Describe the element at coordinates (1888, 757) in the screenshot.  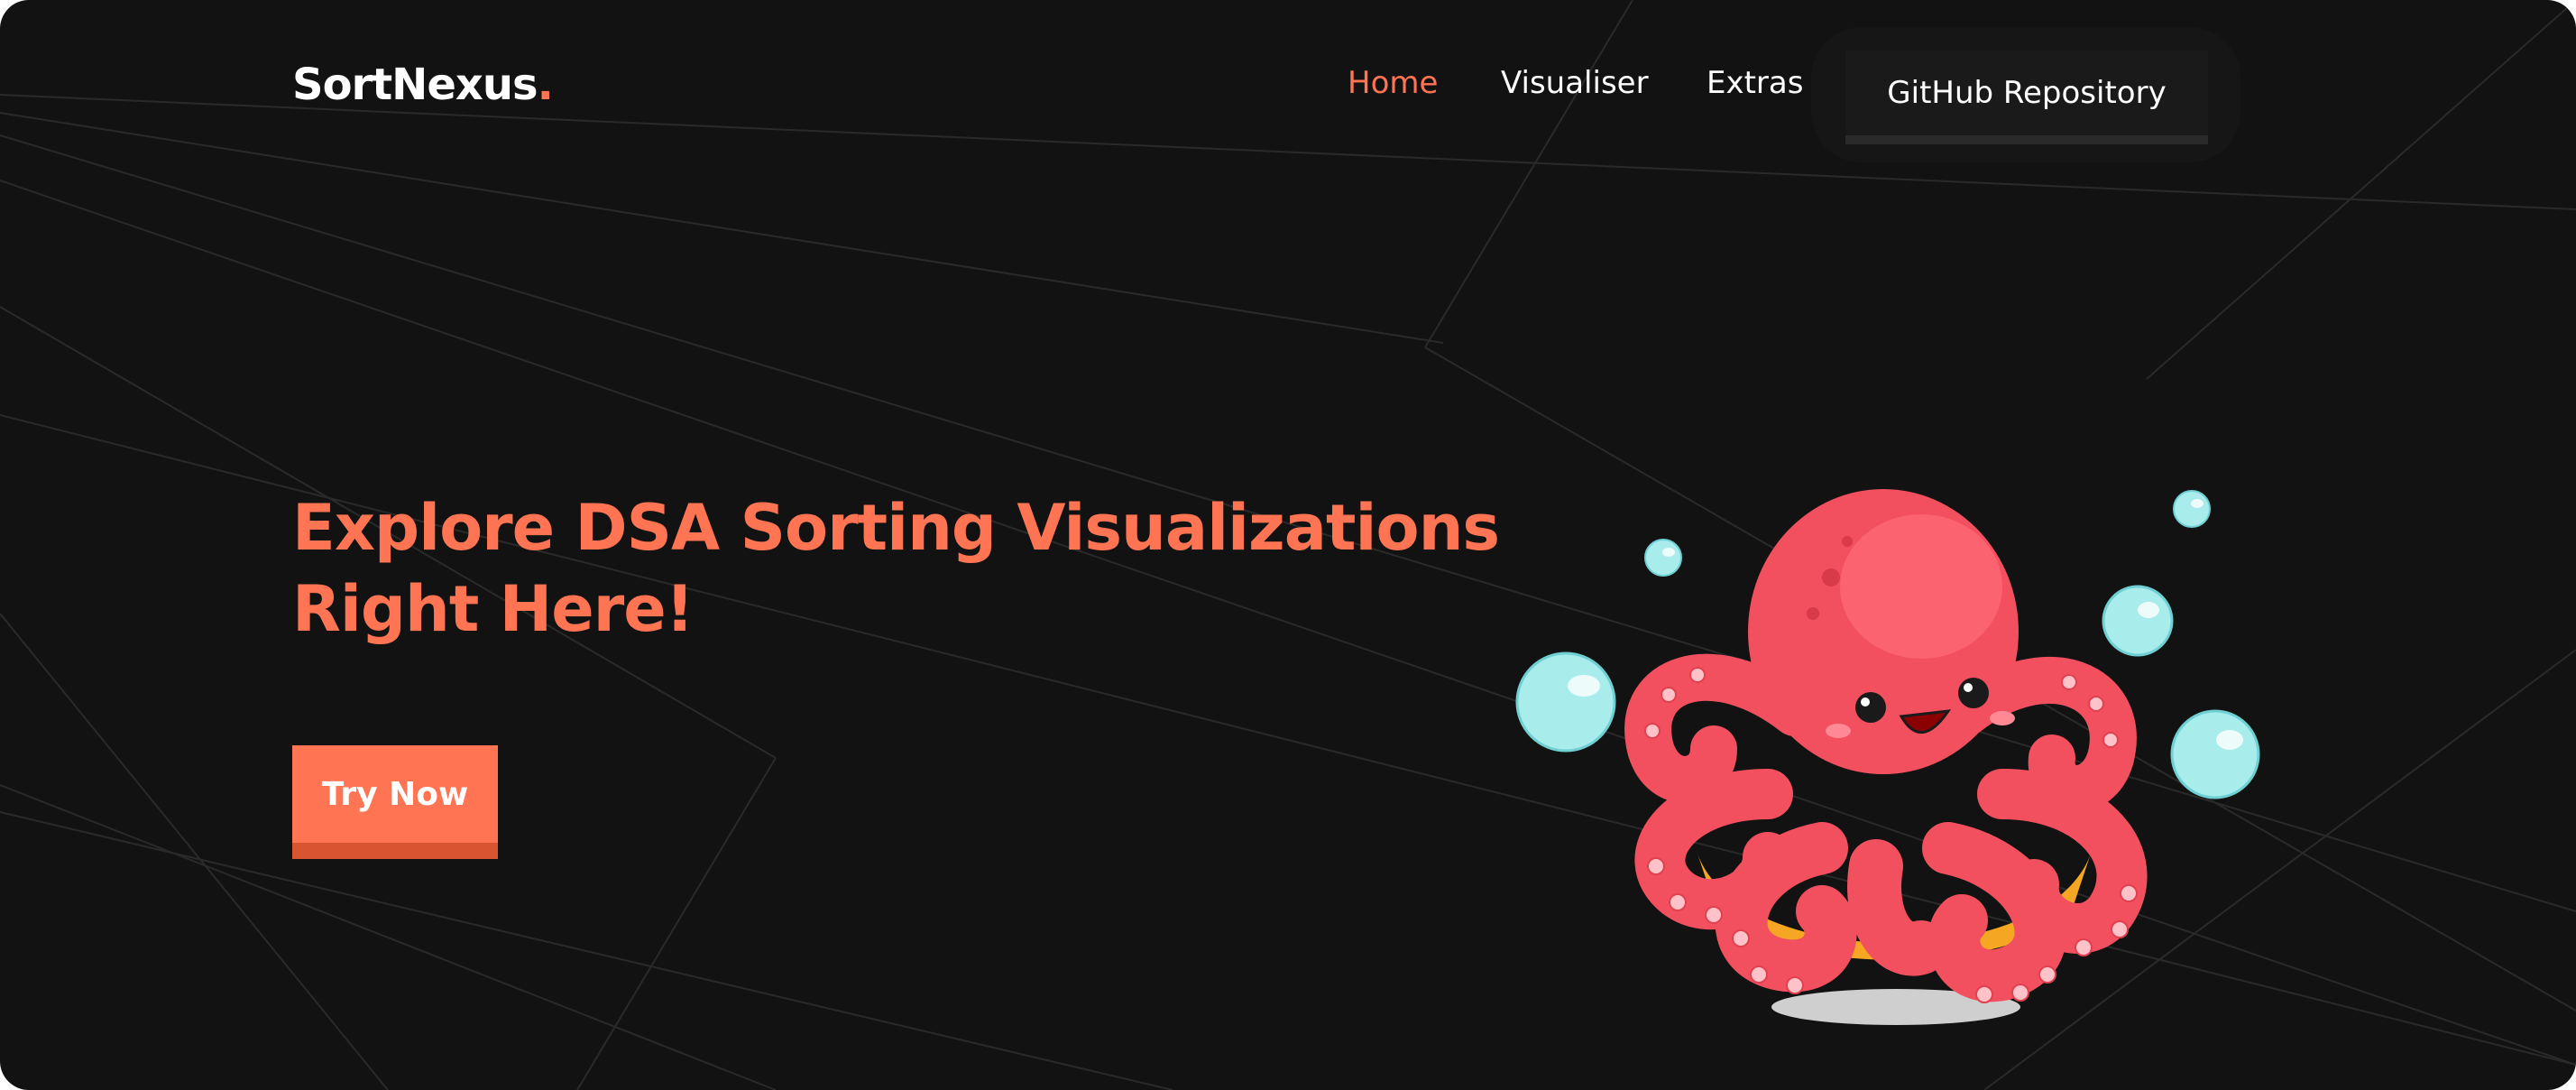
I see `octopus-illustration` at that location.